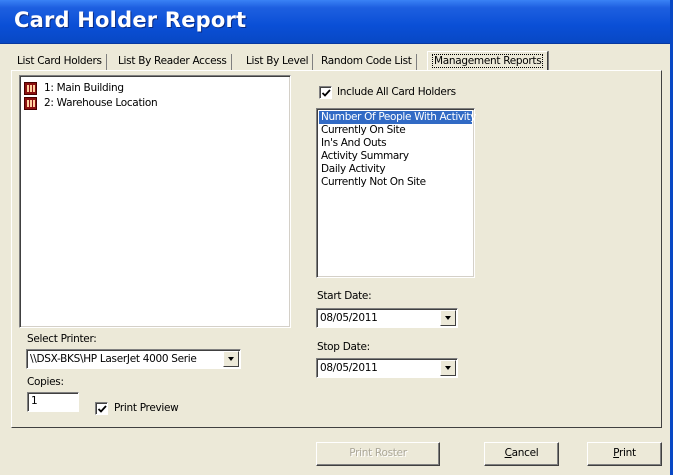 This screenshot has width=673, height=475. Describe the element at coordinates (349, 318) in the screenshot. I see `start-date-value: 08/05/2011` at that location.